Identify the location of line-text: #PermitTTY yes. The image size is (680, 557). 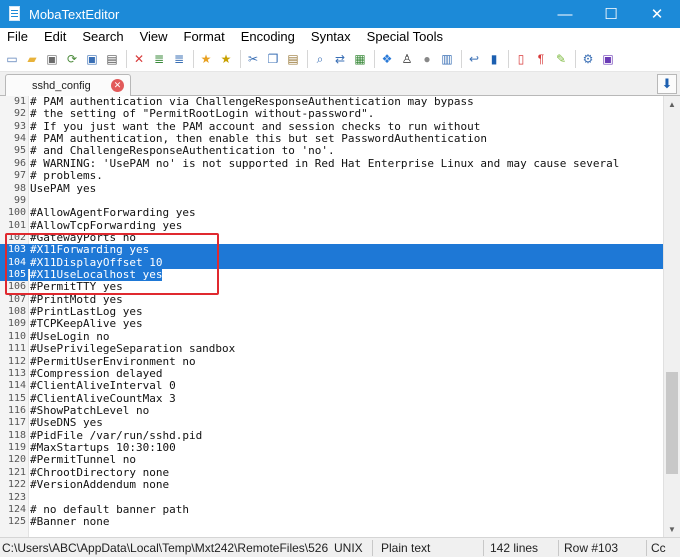
(76, 287).